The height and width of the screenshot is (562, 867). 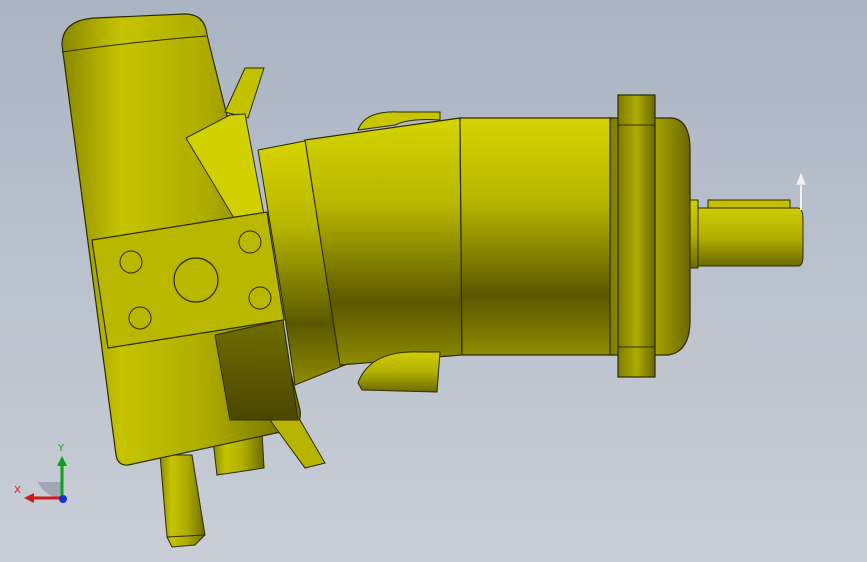 I want to click on view-orientation-triad: X Y, so click(x=45, y=475).